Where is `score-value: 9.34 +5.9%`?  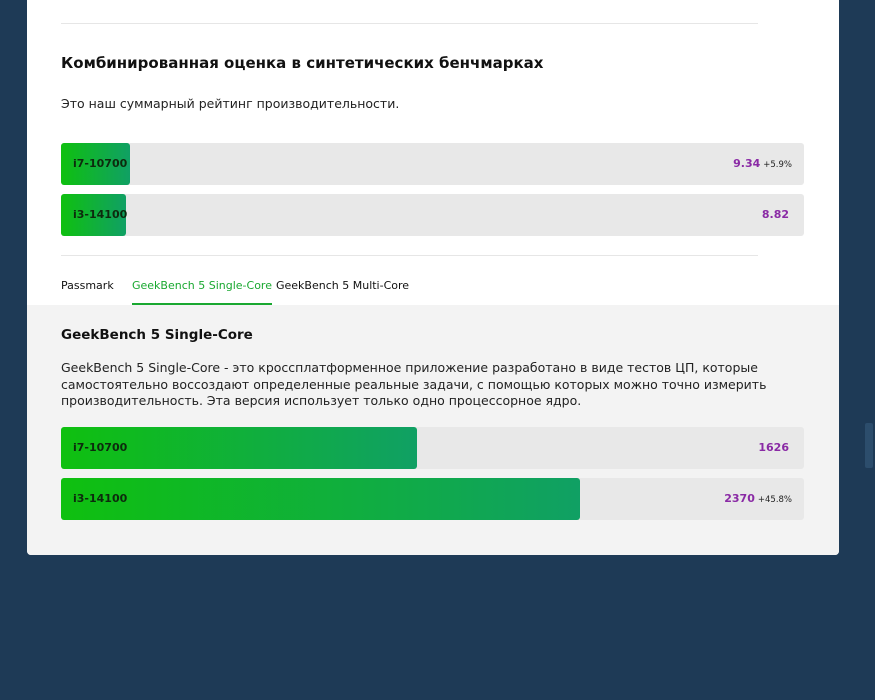
score-value: 9.34 +5.9% is located at coordinates (762, 164).